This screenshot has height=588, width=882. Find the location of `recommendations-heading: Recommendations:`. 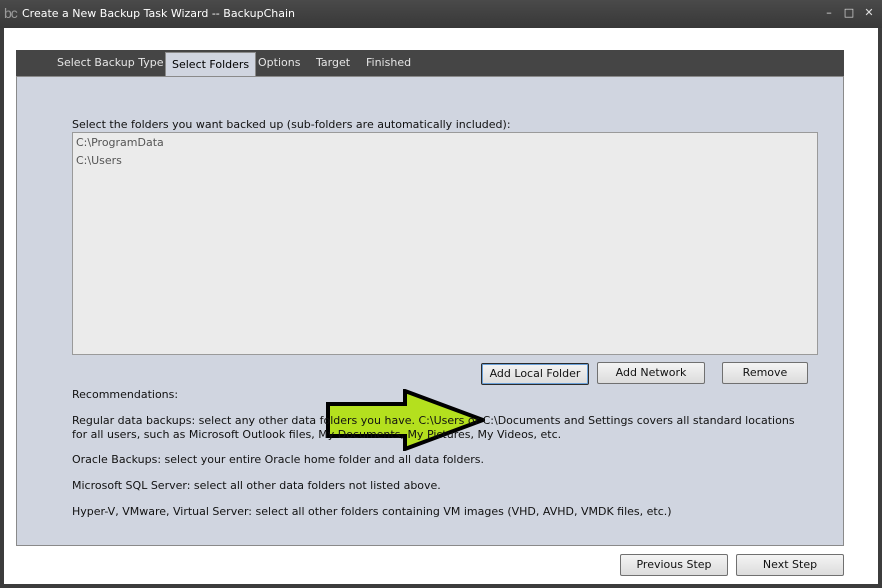

recommendations-heading: Recommendations: is located at coordinates (125, 394).